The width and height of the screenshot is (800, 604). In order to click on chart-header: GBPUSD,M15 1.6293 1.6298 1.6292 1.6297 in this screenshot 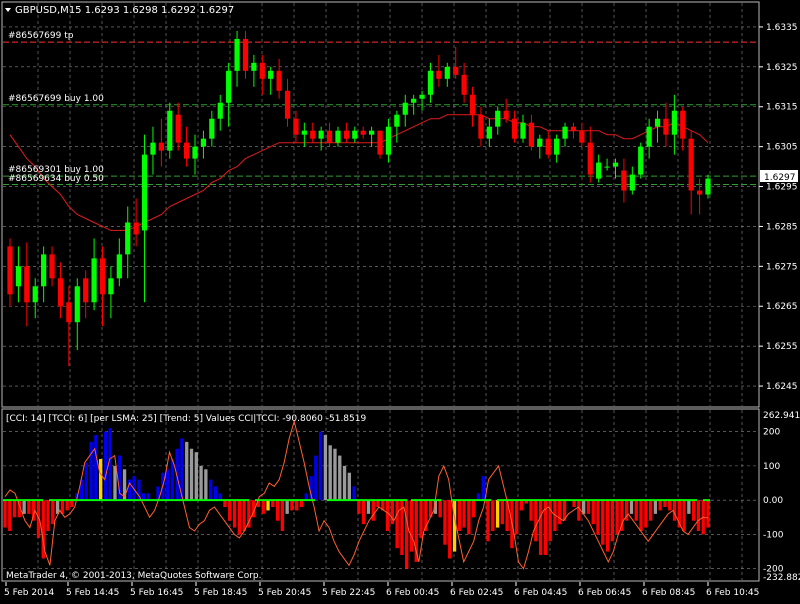, I will do `click(119, 10)`.